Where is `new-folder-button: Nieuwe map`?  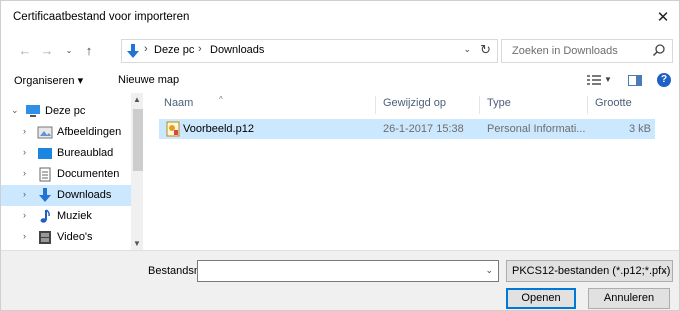
new-folder-button: Nieuwe map is located at coordinates (148, 80).